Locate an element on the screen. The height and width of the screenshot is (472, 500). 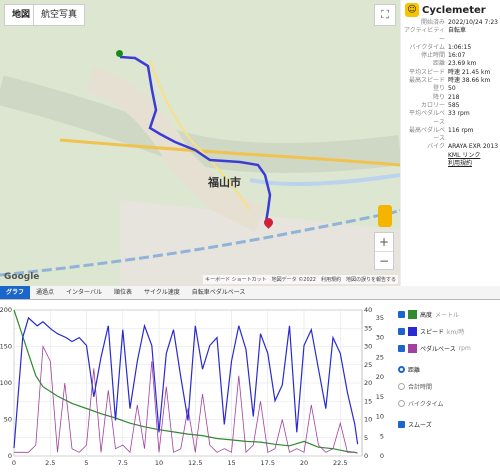
y-left-tick-label: 200 is located at coordinates (6, 310).